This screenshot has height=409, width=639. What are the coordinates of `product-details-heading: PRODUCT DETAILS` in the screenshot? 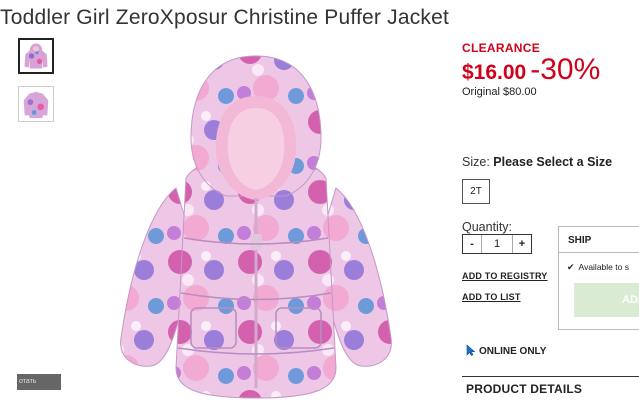 It's located at (524, 389).